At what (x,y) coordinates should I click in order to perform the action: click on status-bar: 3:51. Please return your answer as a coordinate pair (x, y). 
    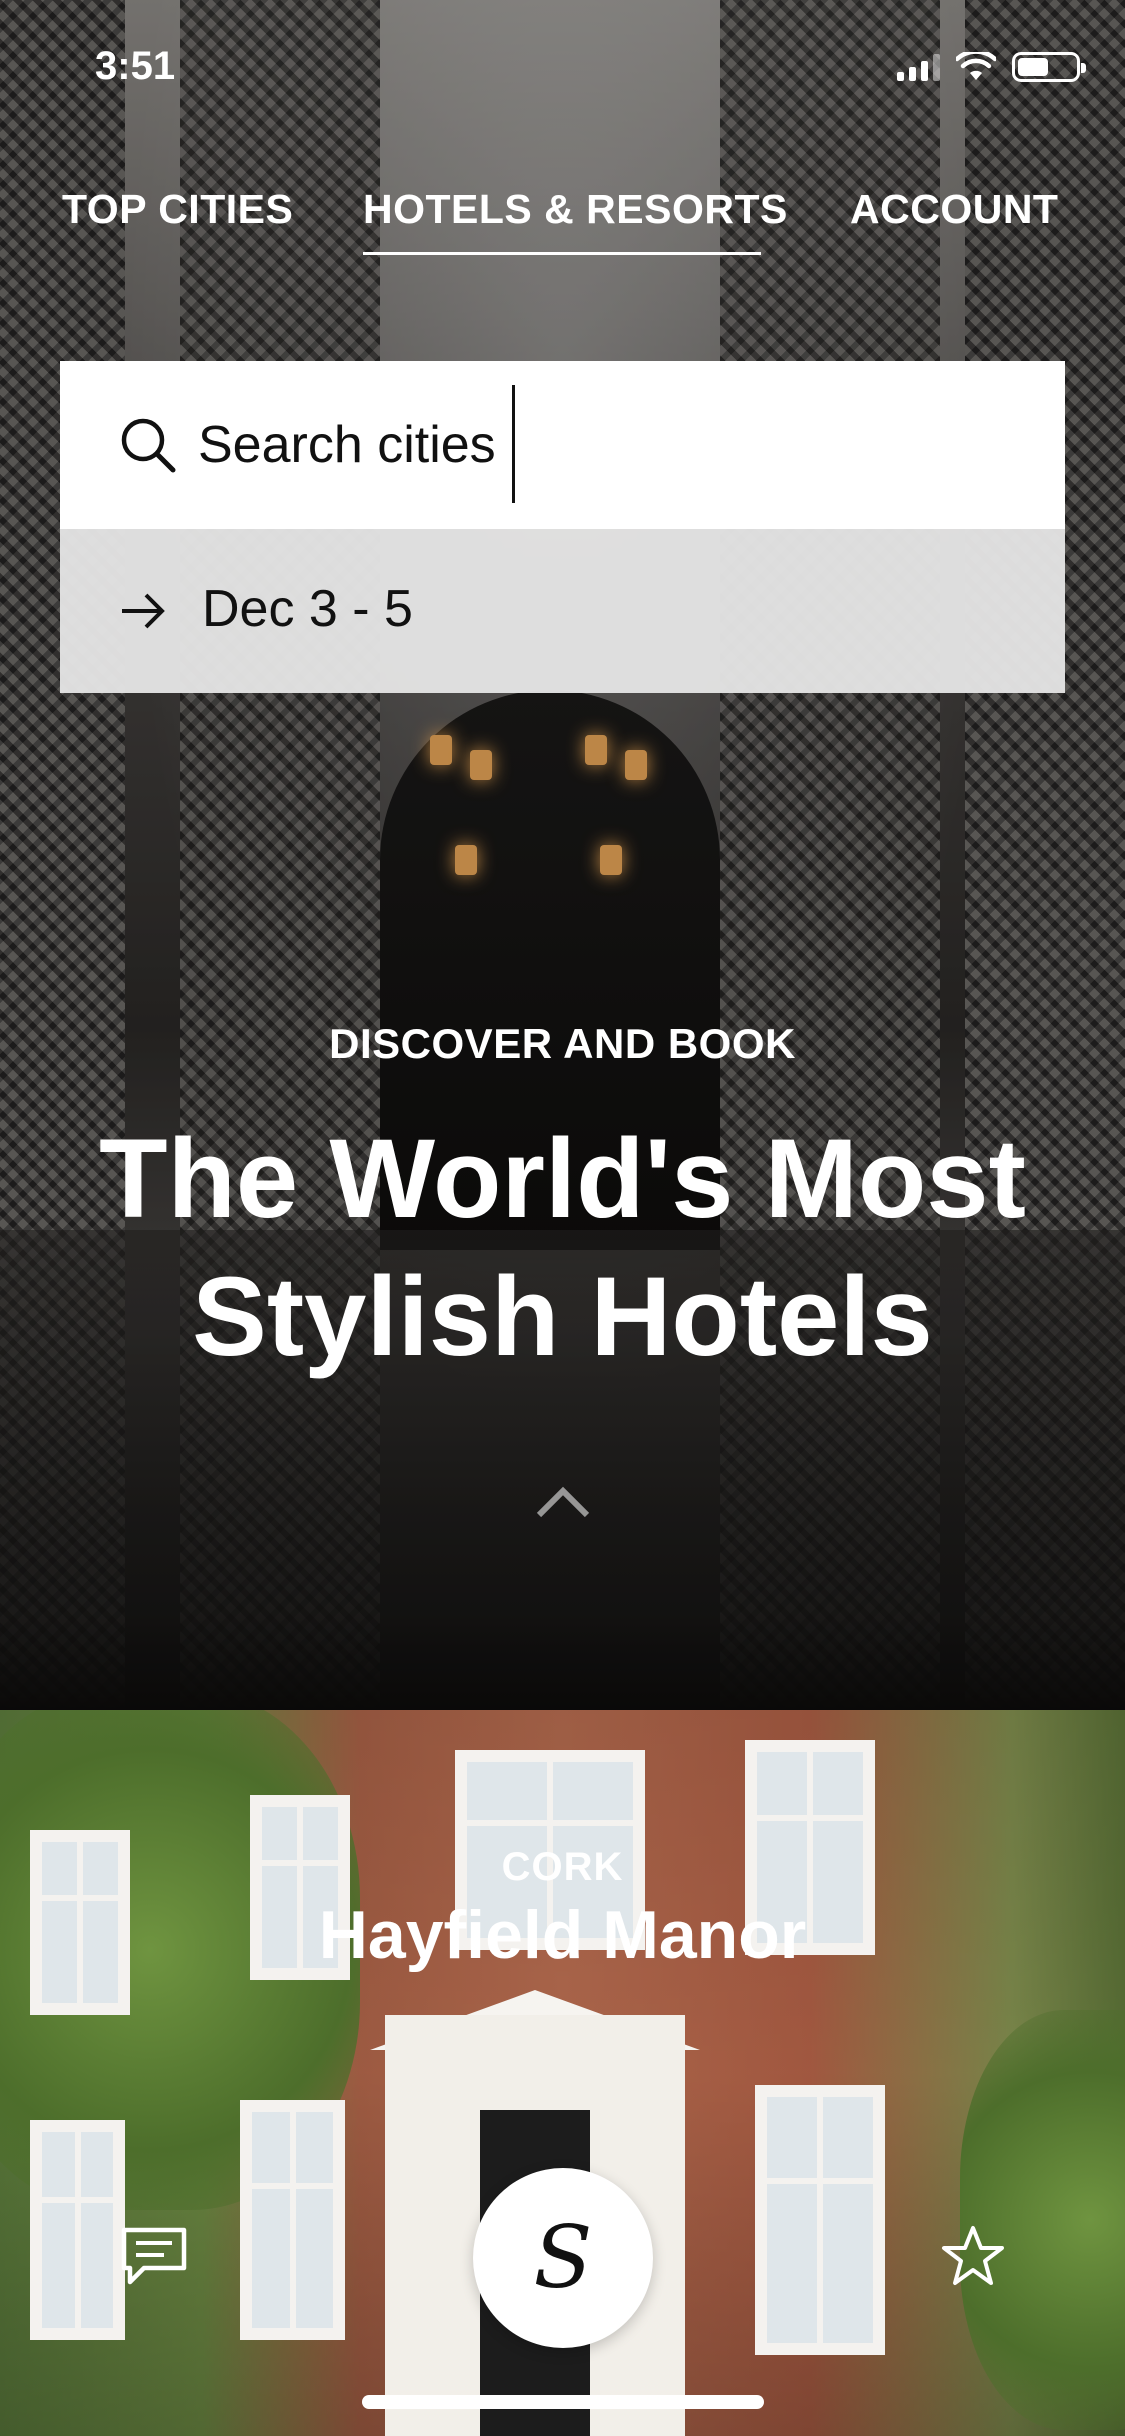
    Looking at the image, I should click on (562, 70).